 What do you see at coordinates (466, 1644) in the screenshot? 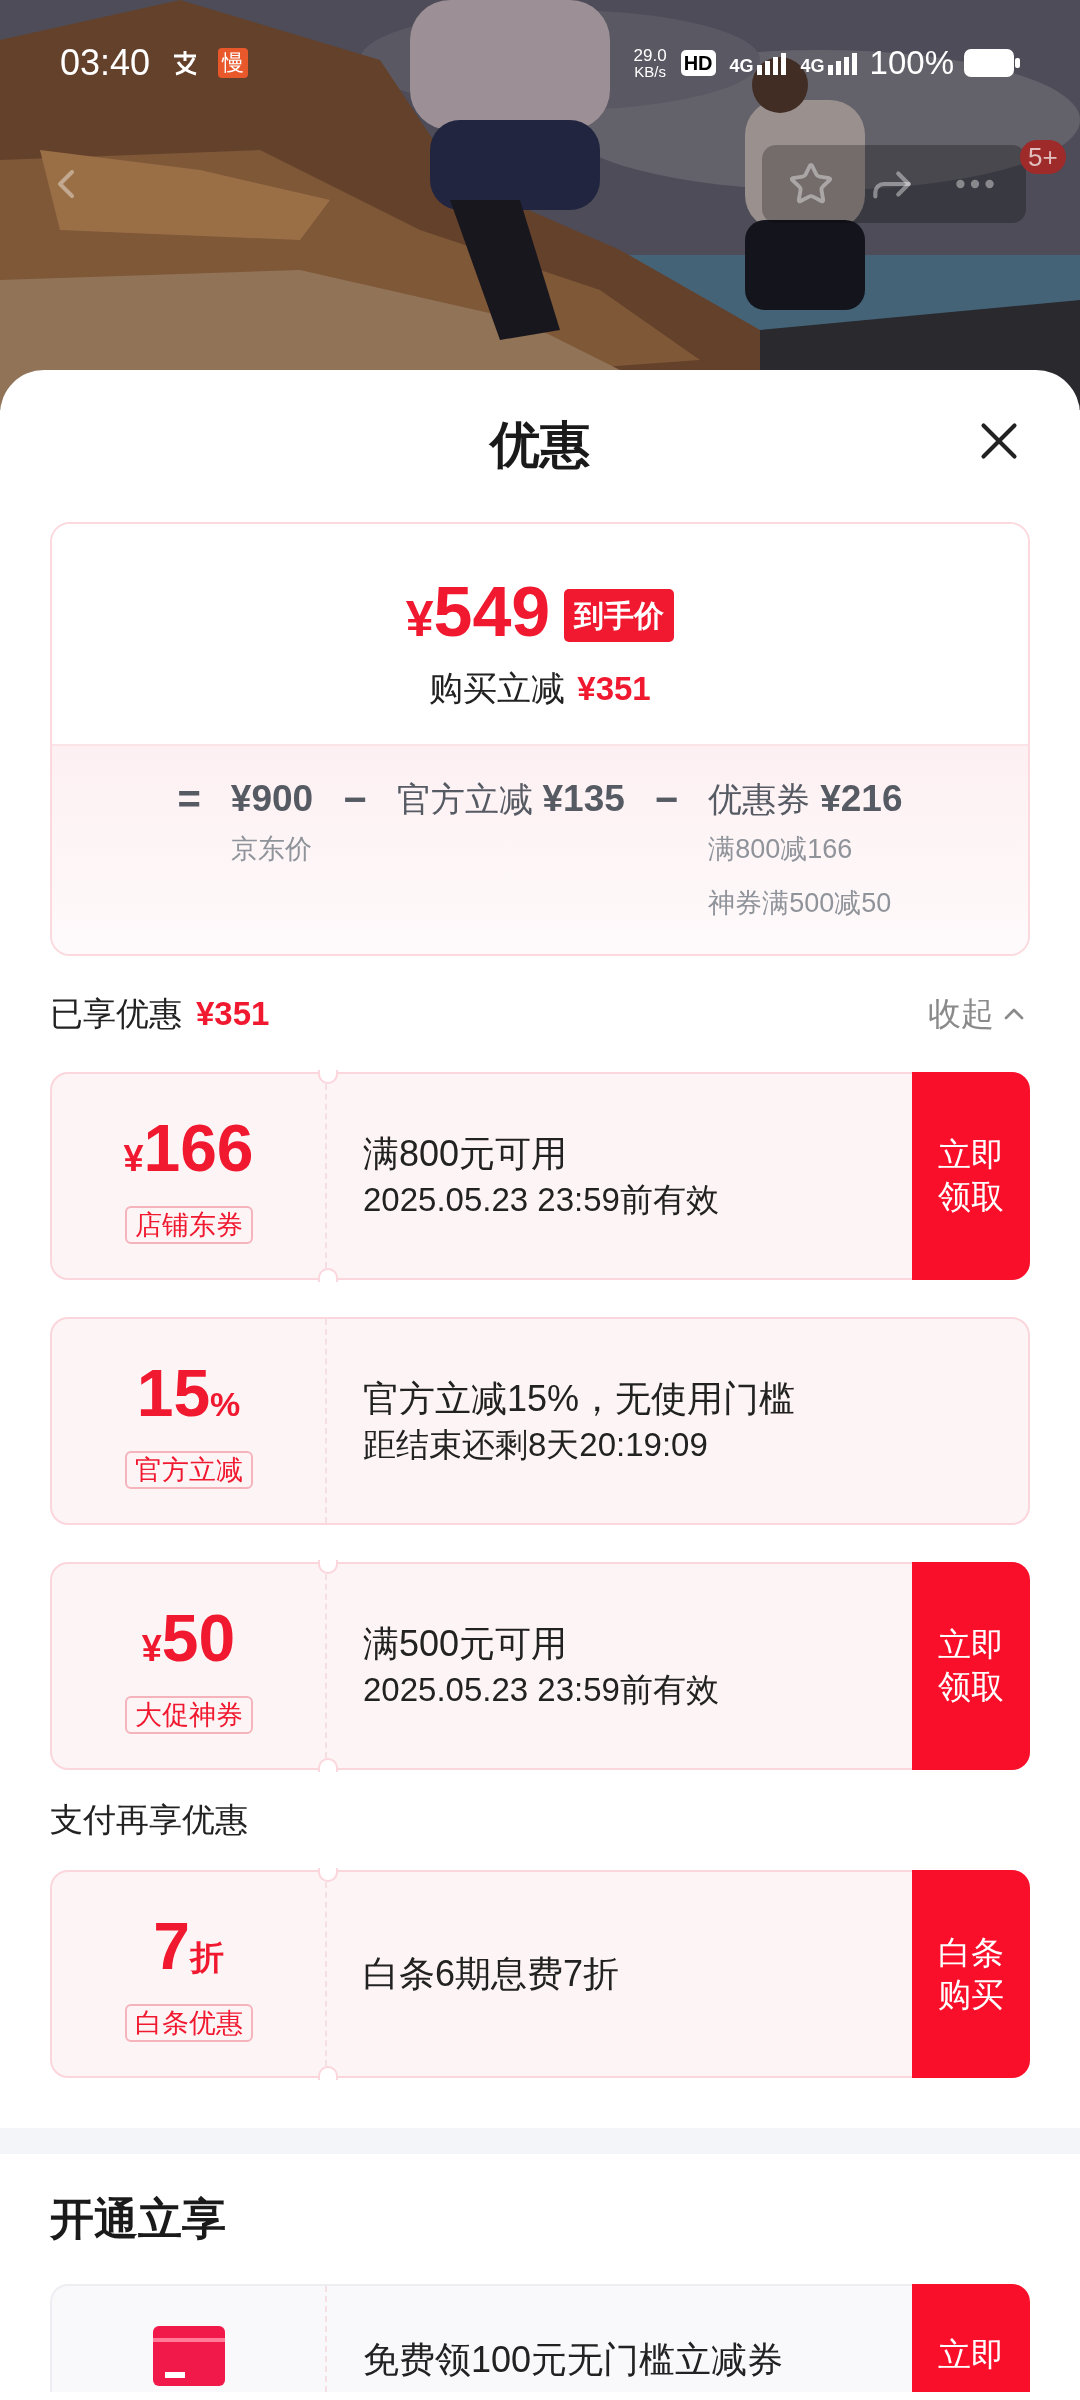
I see `coupon-title: 满500元可用` at bounding box center [466, 1644].